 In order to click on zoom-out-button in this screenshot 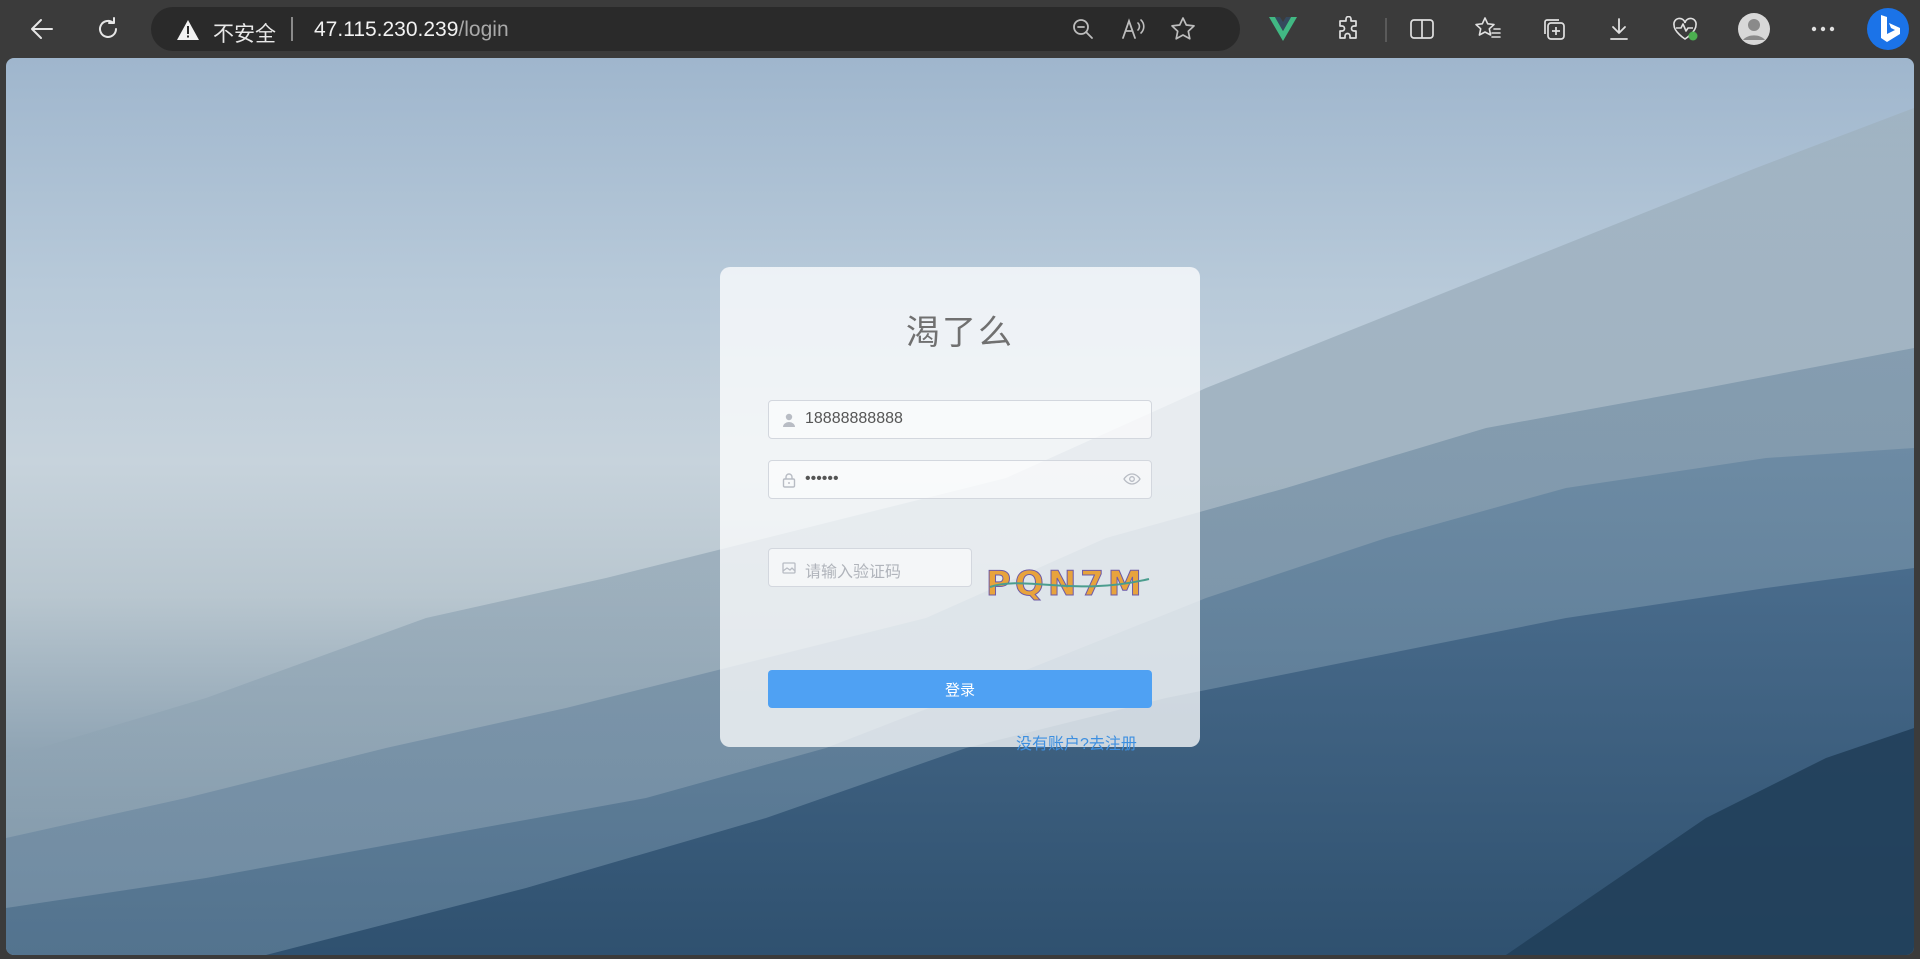, I will do `click(1083, 29)`.